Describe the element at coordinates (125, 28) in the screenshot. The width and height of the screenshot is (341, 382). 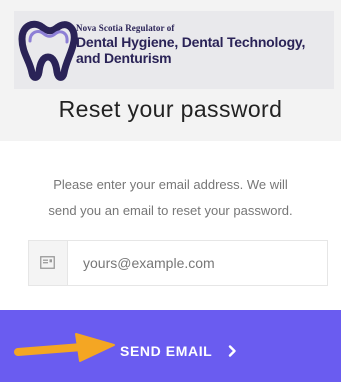
I see `organization-prefix: Nova Scotia Regulator of` at that location.